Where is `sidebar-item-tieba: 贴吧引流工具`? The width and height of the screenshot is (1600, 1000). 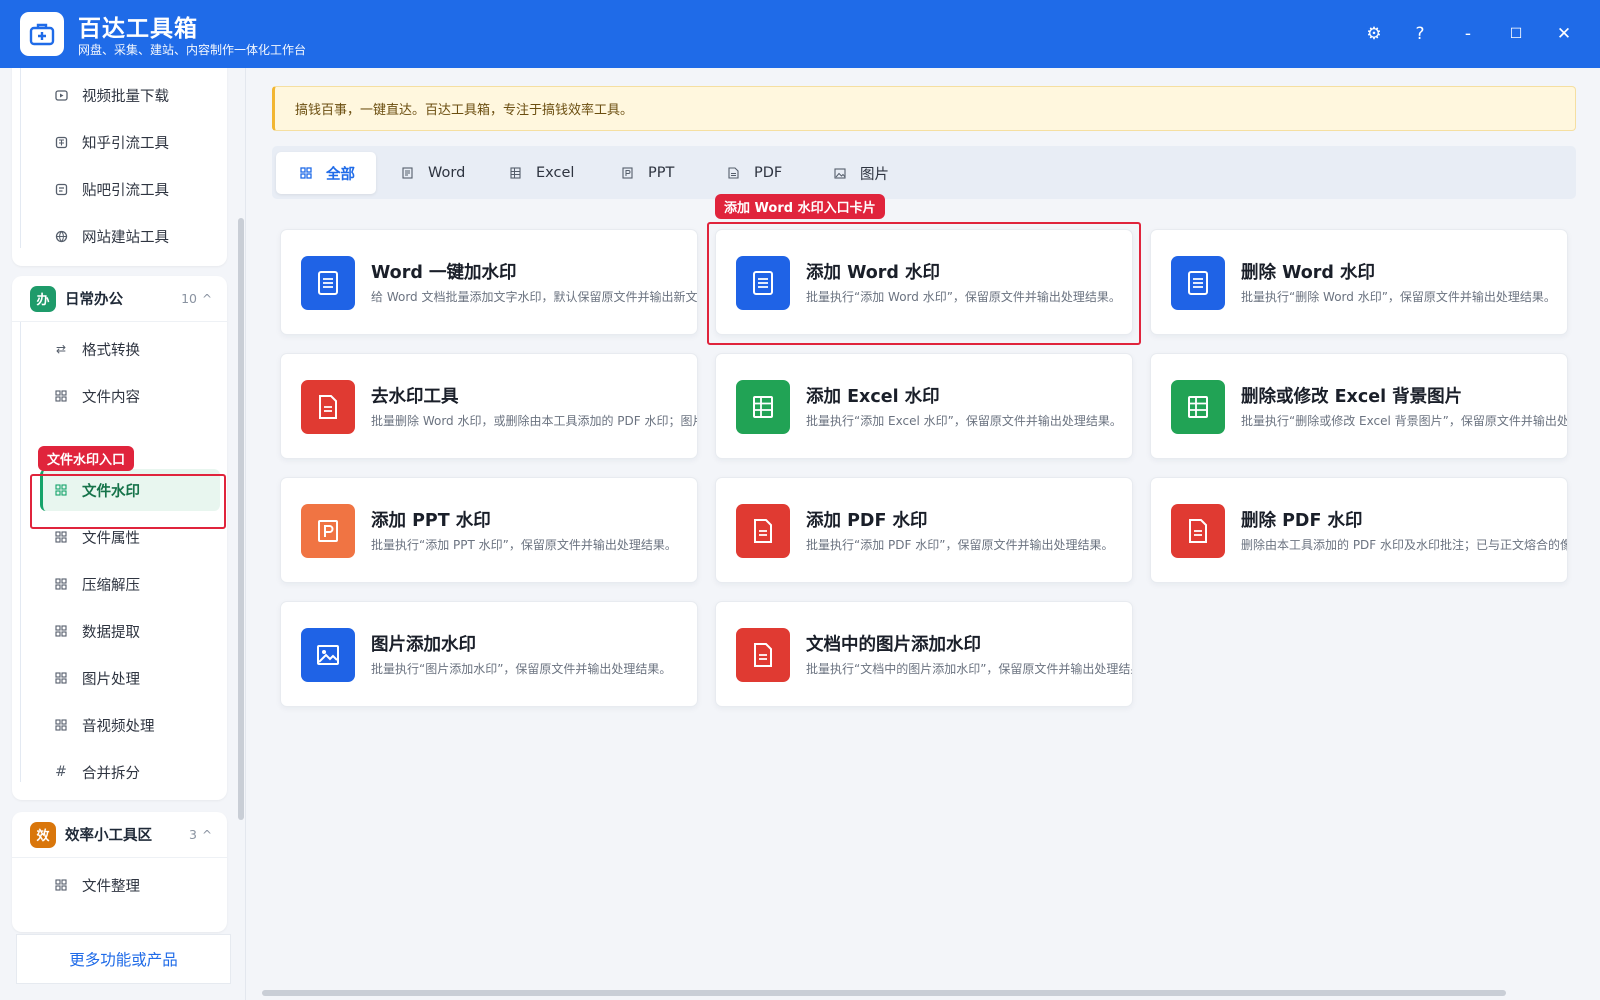
sidebar-item-tieba: 贴吧引流工具 is located at coordinates (130, 189).